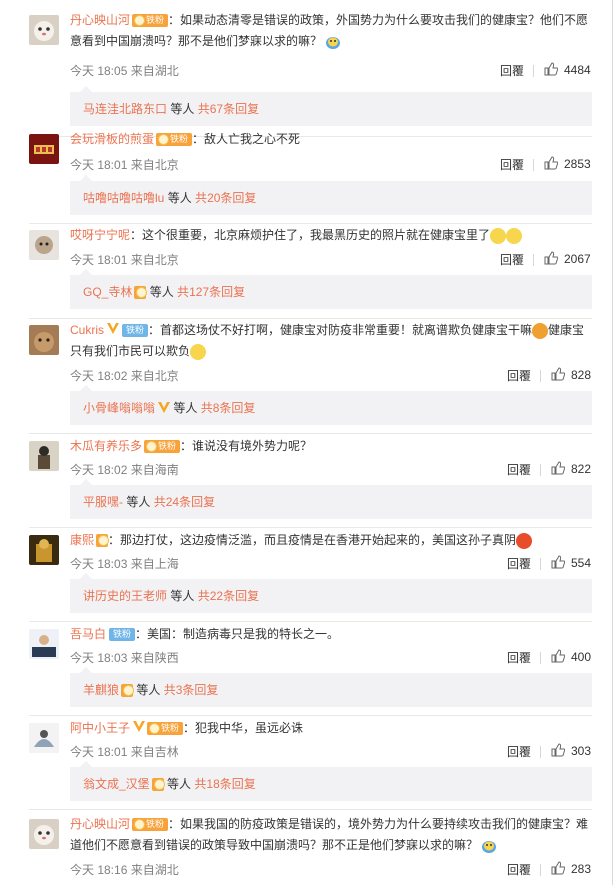 The image size is (615, 885). Describe the element at coordinates (225, 198) in the screenshot. I see `reply-total-link: 共20条回复` at that location.